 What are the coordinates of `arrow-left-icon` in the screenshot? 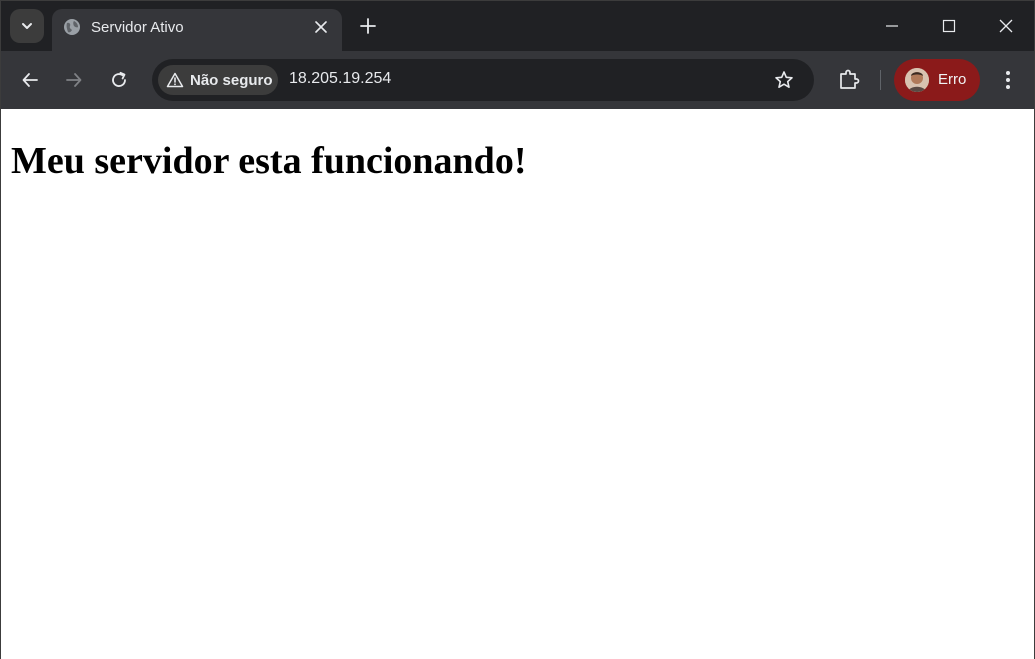 It's located at (30, 80).